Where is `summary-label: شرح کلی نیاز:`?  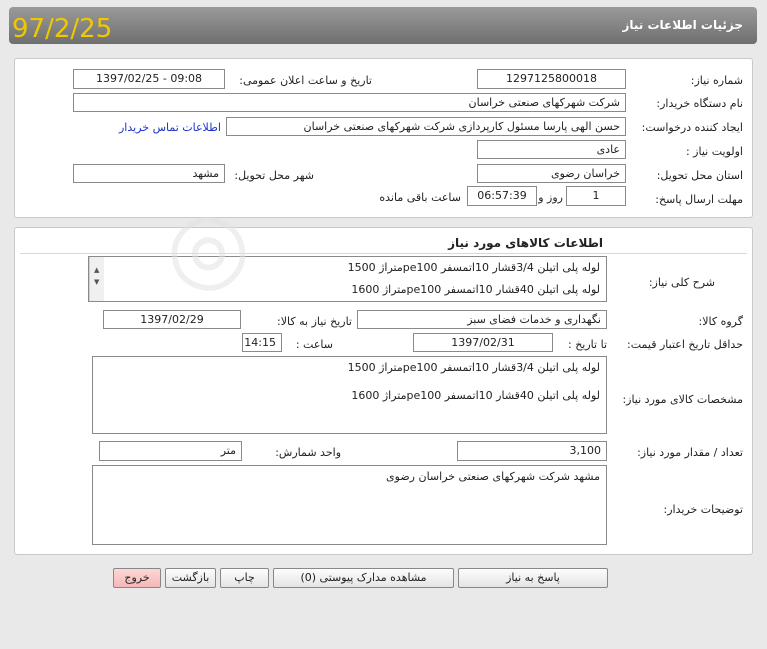
summary-label: شرح کلی نیاز: is located at coordinates (681, 282).